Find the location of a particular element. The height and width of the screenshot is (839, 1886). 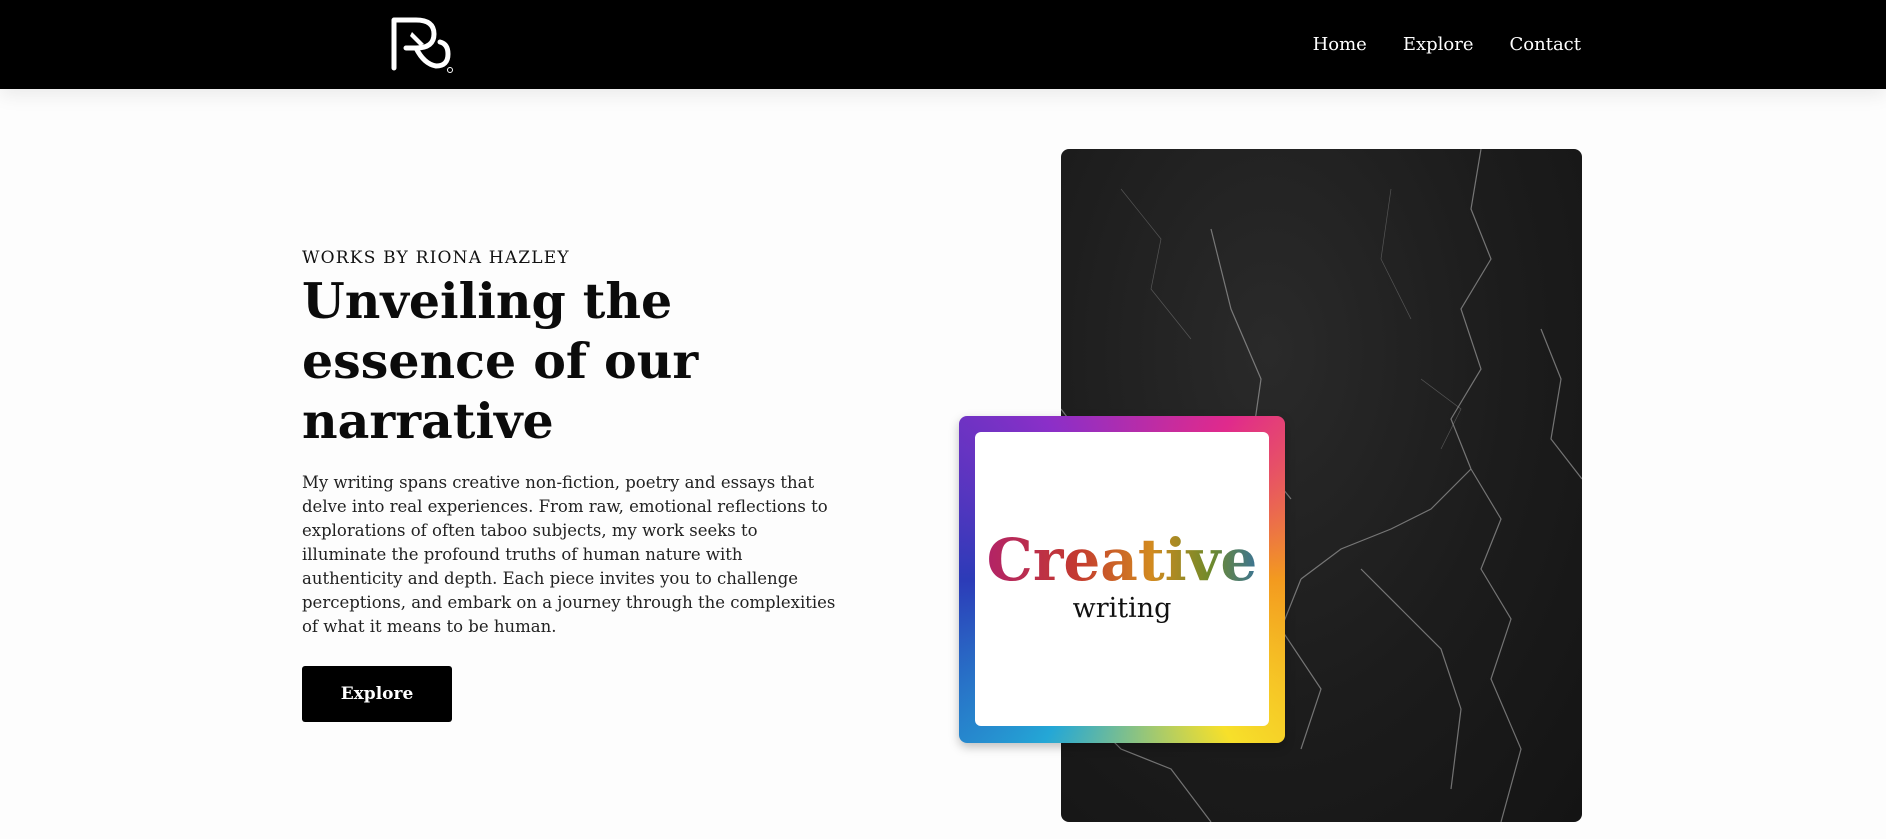

card-inner-panel: Creative writing is located at coordinates (1122, 579).